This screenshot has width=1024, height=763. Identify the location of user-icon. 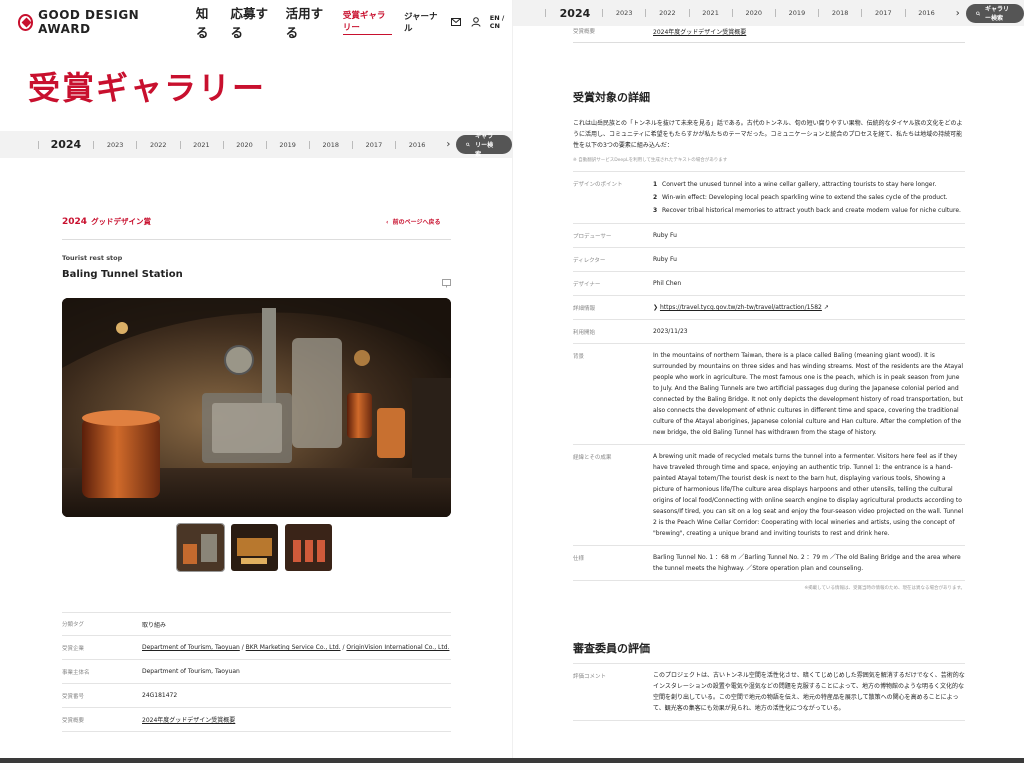
(476, 22).